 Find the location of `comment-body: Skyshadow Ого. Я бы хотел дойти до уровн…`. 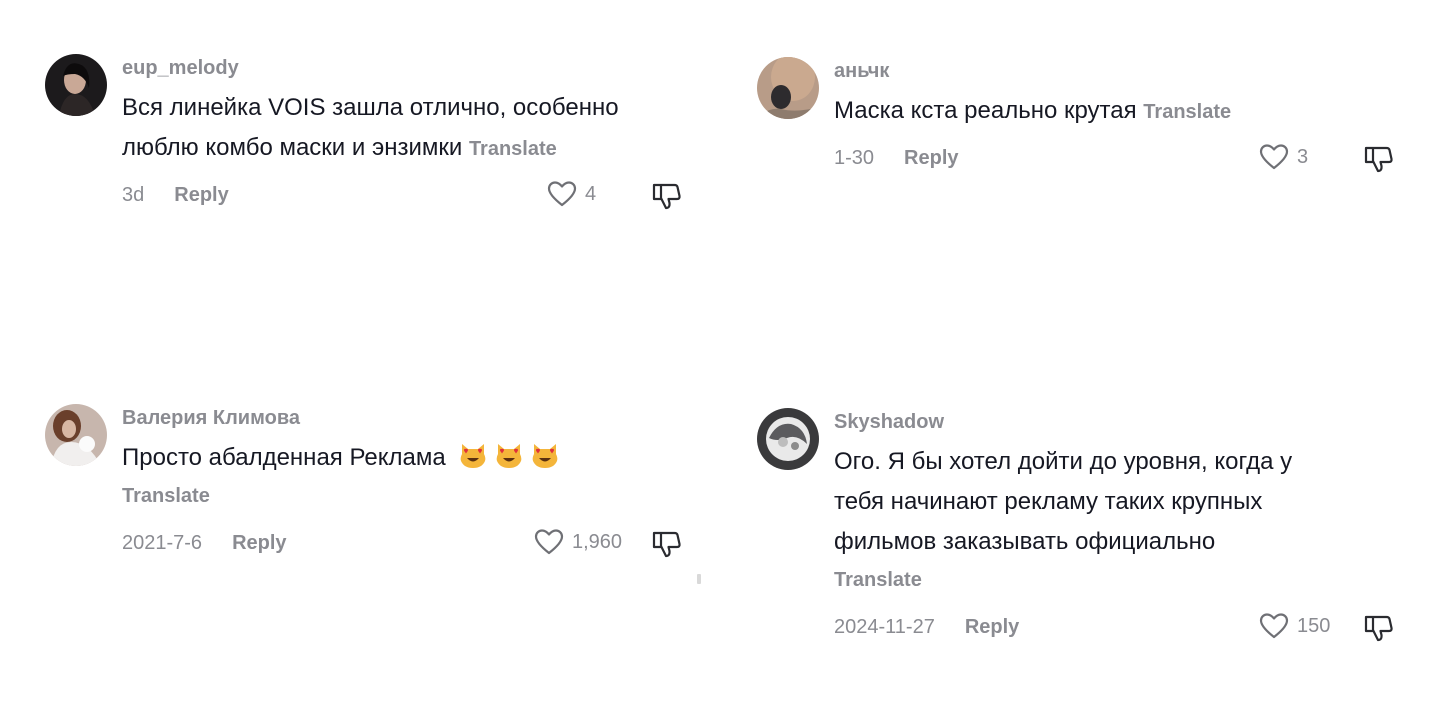

comment-body: Skyshadow Ого. Я бы хотел дойти до уровн… is located at coordinates (1063, 503).